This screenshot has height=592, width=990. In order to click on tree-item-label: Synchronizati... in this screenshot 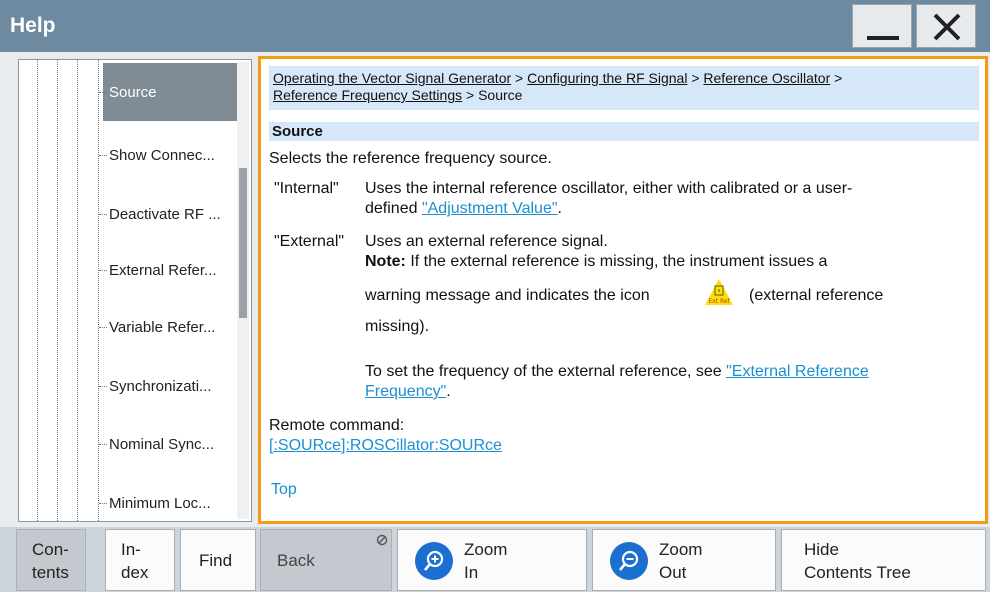, I will do `click(160, 386)`.